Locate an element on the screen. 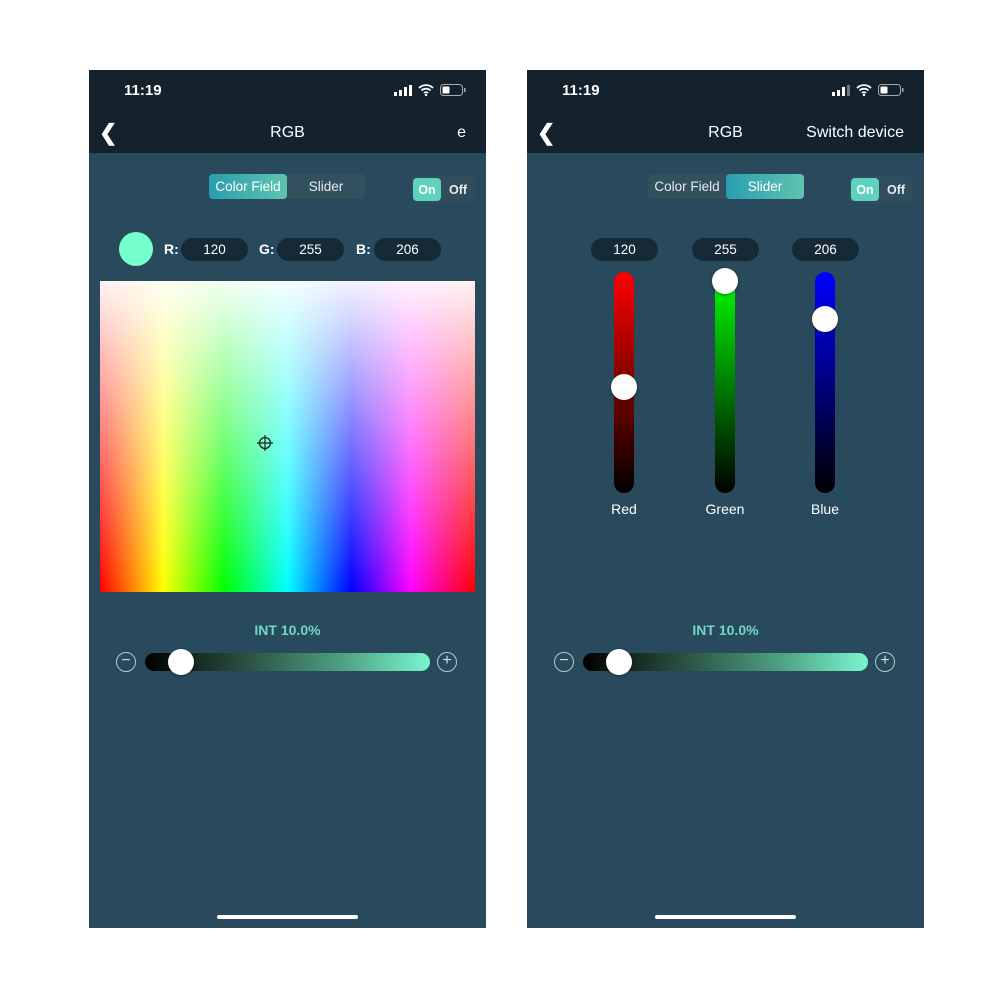 The height and width of the screenshot is (1000, 1000). green-slider-handle is located at coordinates (725, 281).